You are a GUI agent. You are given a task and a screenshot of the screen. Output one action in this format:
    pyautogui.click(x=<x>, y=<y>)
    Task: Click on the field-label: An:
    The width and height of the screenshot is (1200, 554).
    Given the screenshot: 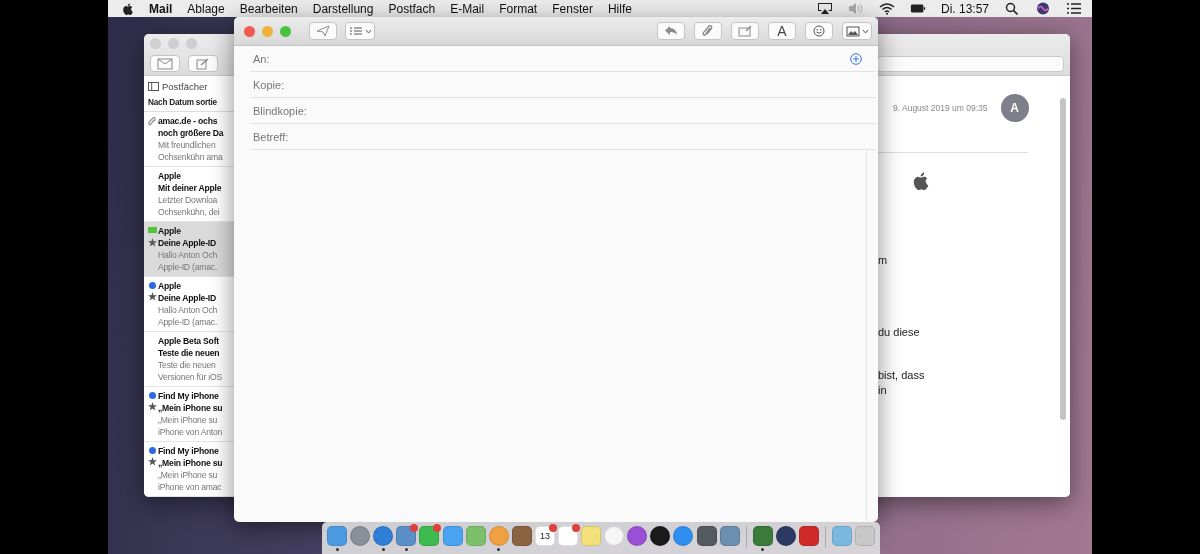 What is the action you would take?
    pyautogui.click(x=261, y=58)
    